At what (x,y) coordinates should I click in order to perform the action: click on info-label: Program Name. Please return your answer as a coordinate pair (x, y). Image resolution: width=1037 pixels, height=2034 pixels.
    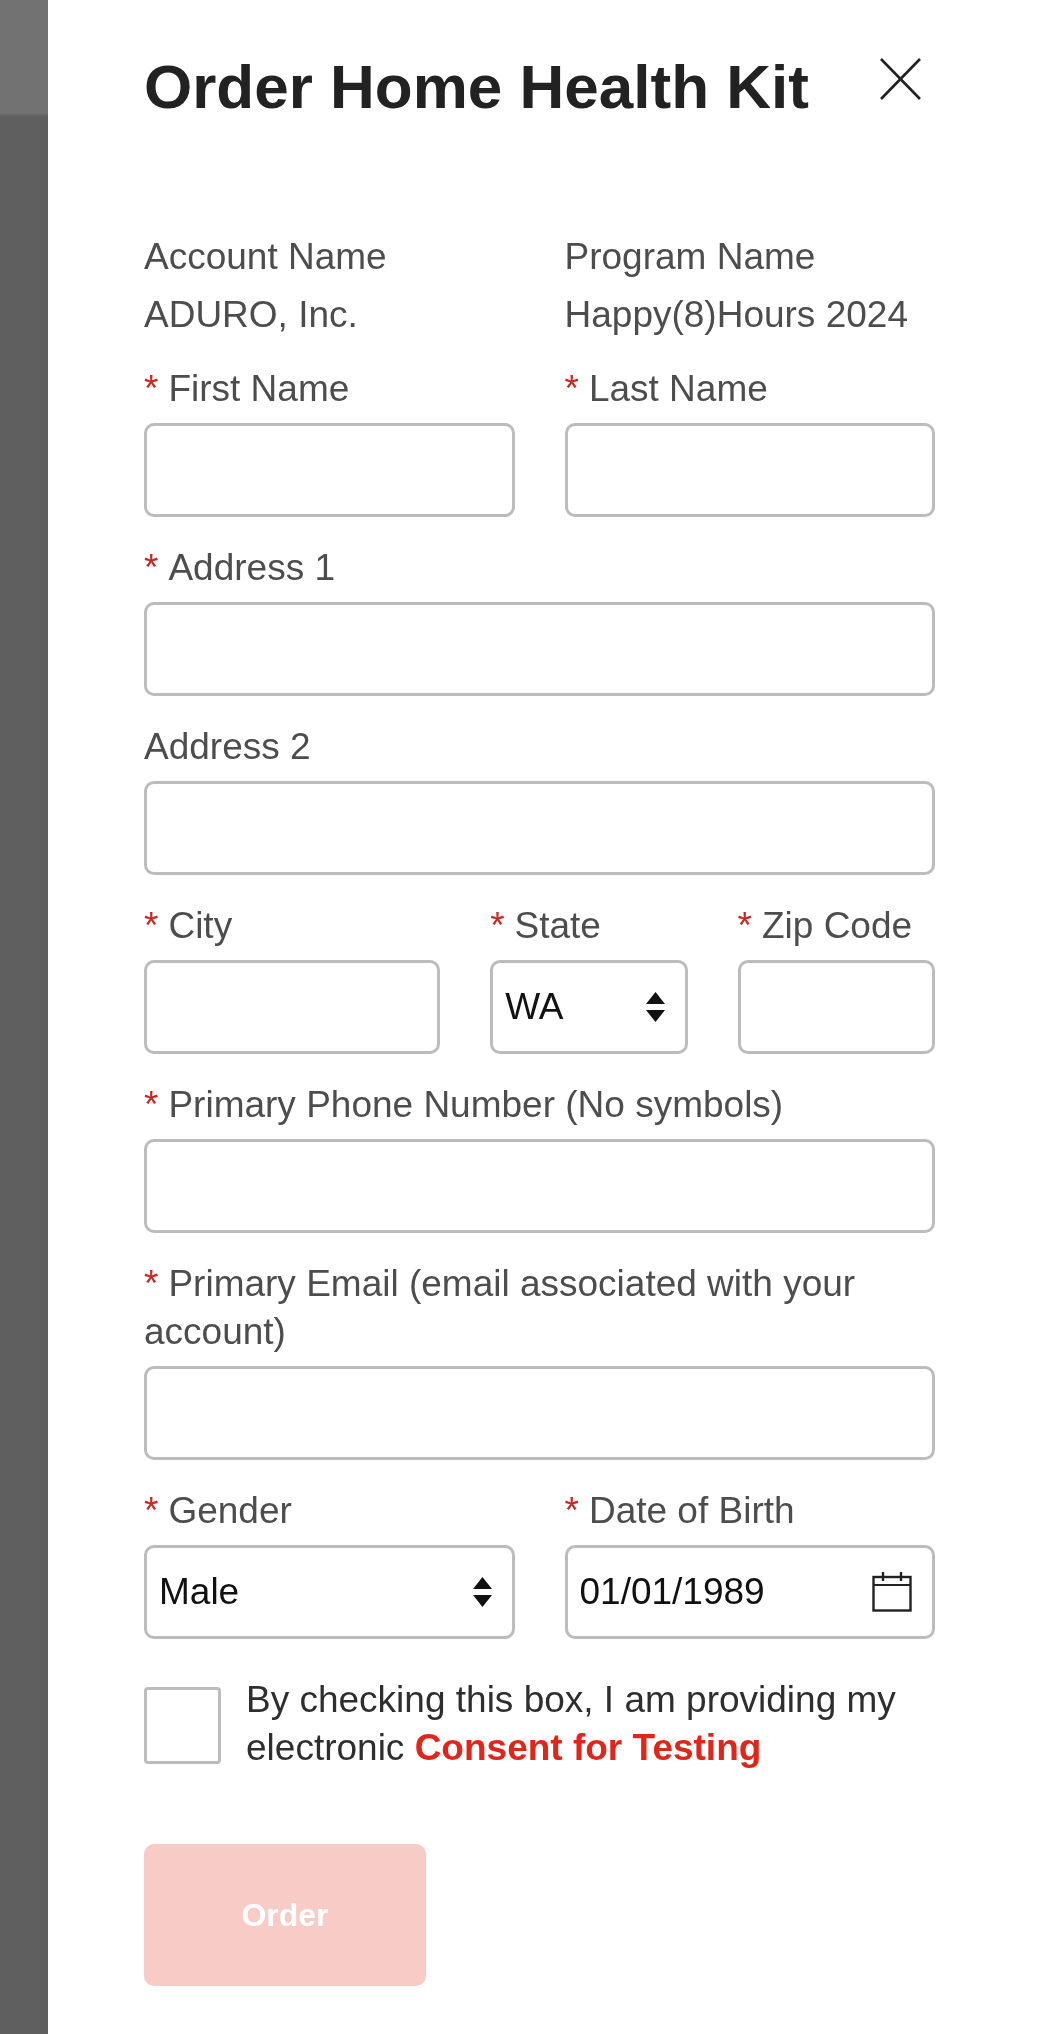
    Looking at the image, I should click on (690, 257).